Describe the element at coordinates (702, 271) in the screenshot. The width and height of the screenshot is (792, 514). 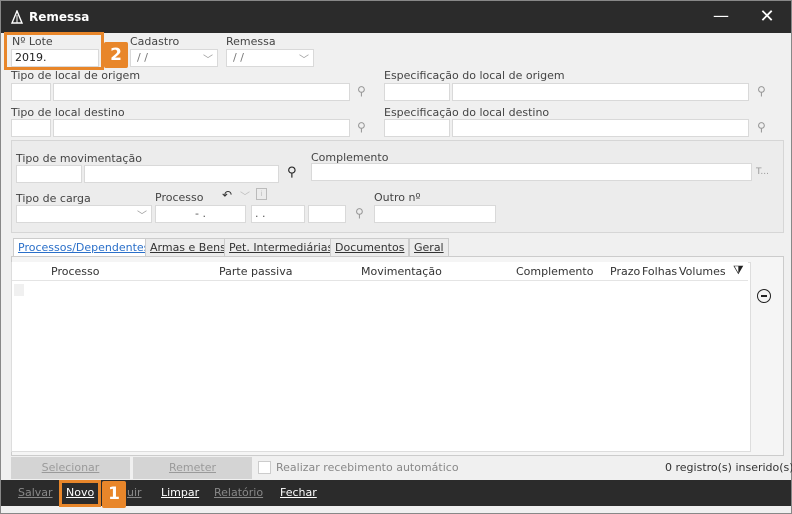
I see `col-volumes: Volumes` at that location.